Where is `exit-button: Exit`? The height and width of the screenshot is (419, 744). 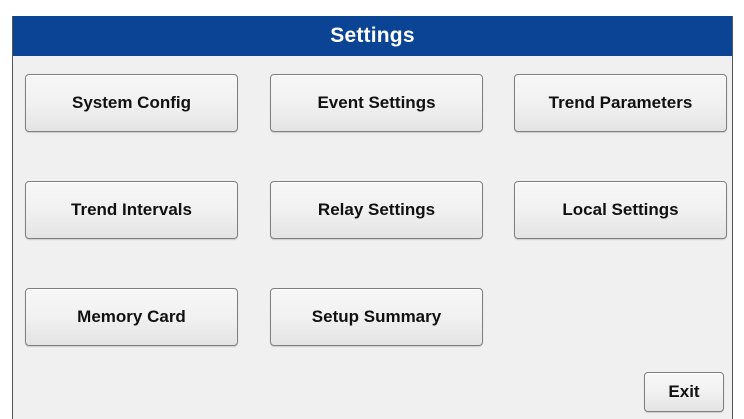 exit-button: Exit is located at coordinates (684, 392).